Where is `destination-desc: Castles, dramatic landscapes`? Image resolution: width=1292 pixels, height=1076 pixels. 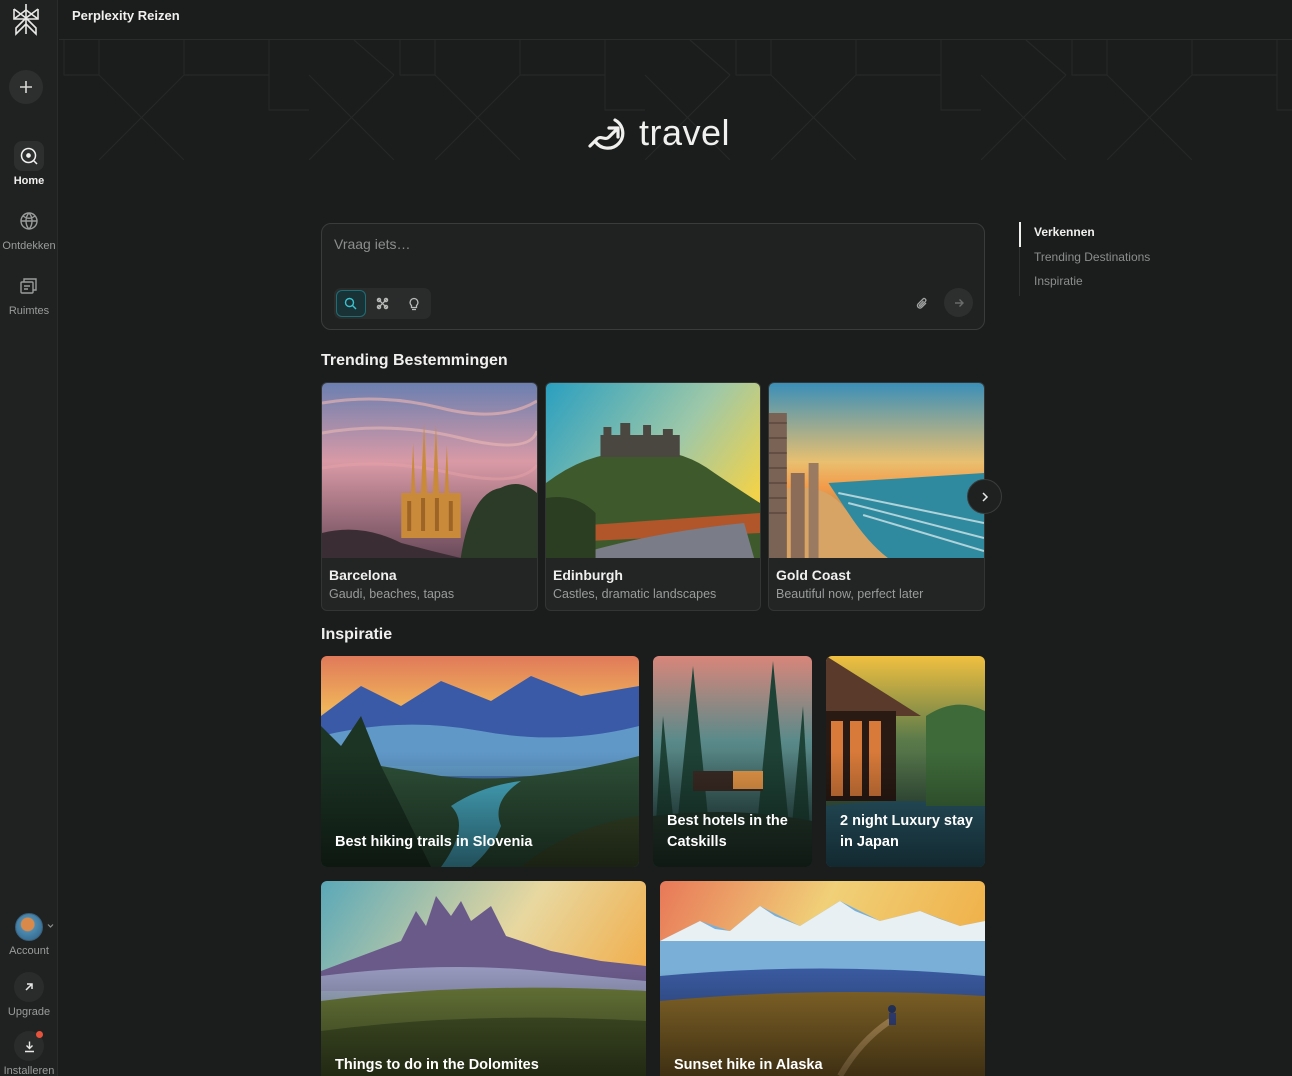 destination-desc: Castles, dramatic landscapes is located at coordinates (635, 594).